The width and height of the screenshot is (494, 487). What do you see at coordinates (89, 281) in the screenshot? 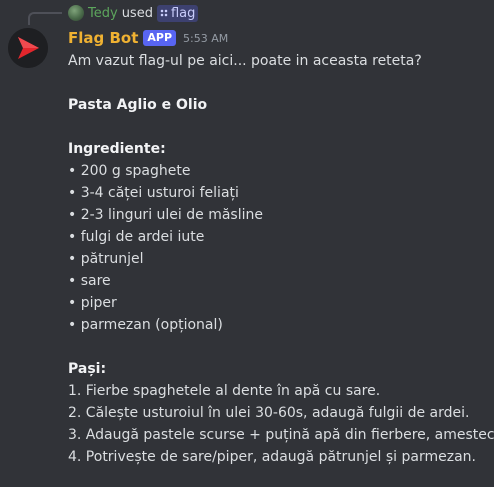
I see `list-item: • sare` at bounding box center [89, 281].